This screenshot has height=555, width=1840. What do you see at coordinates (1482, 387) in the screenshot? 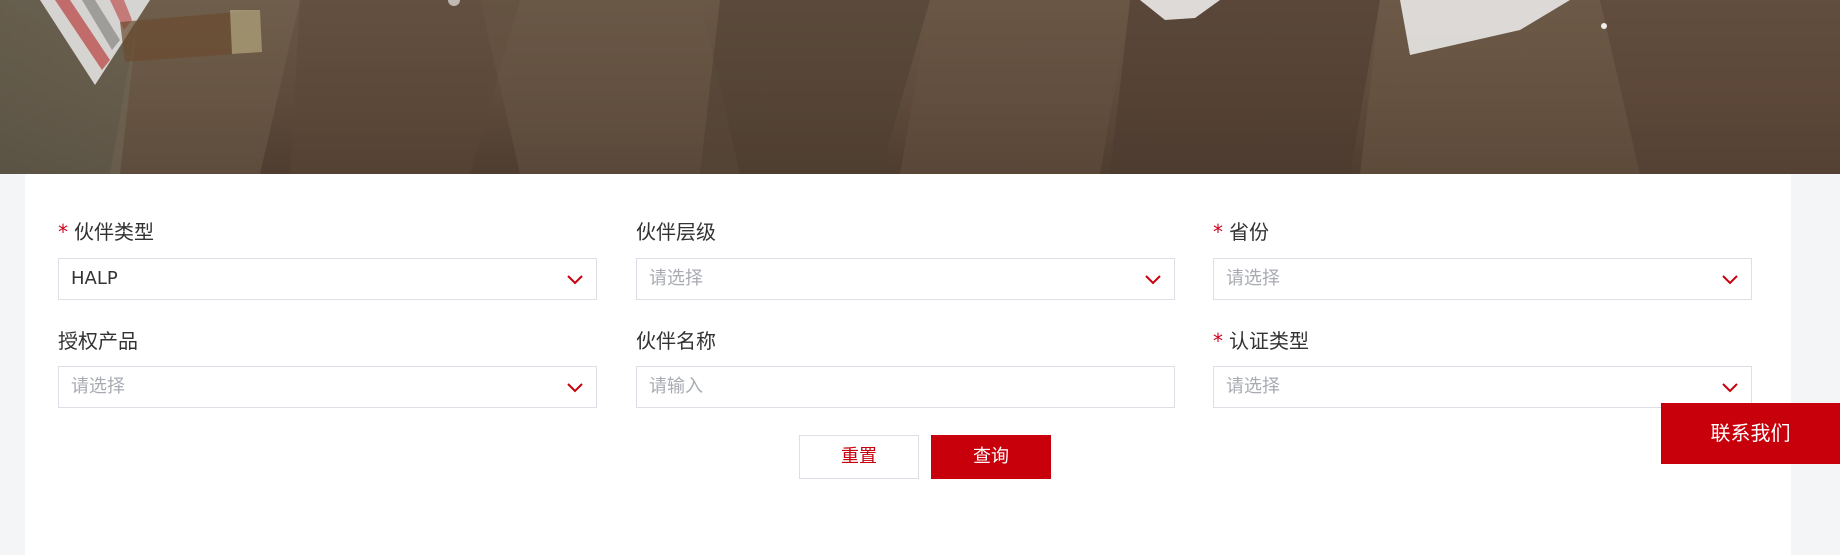
I see `cert-type-select: 请选择` at bounding box center [1482, 387].